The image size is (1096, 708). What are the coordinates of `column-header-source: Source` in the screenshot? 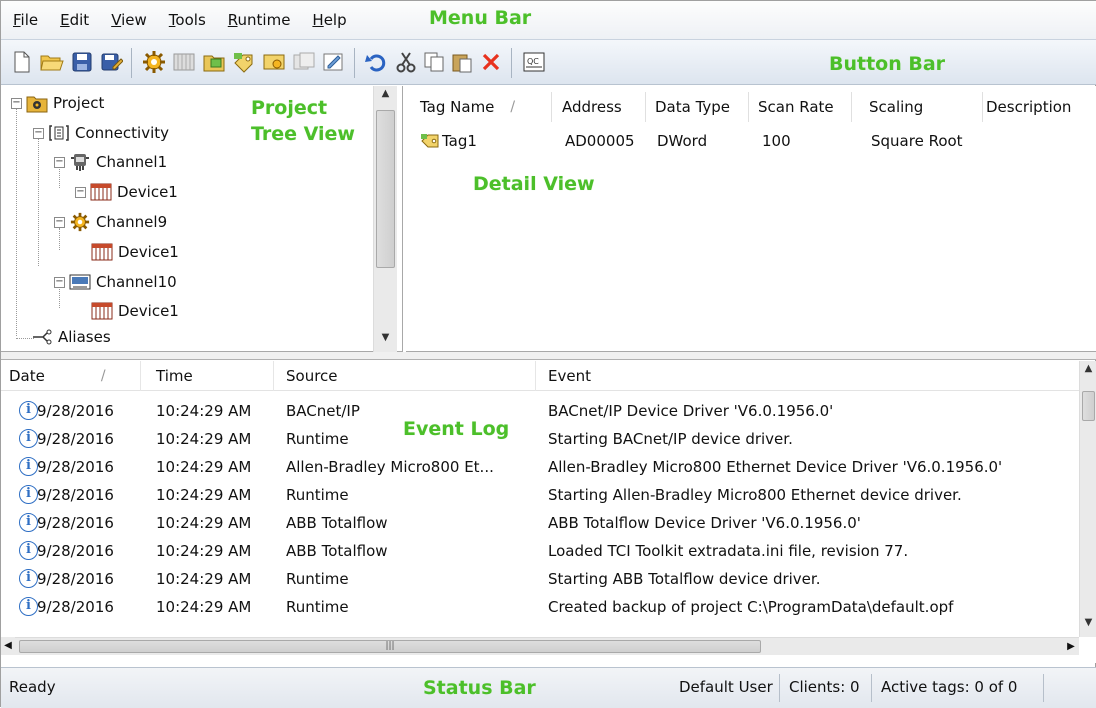 It's located at (407, 376).